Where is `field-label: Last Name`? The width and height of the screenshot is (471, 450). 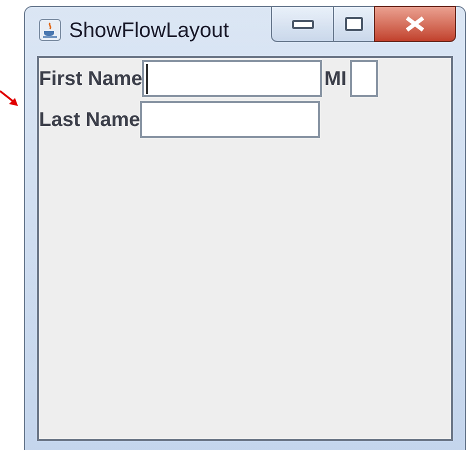 field-label: Last Name is located at coordinates (89, 120).